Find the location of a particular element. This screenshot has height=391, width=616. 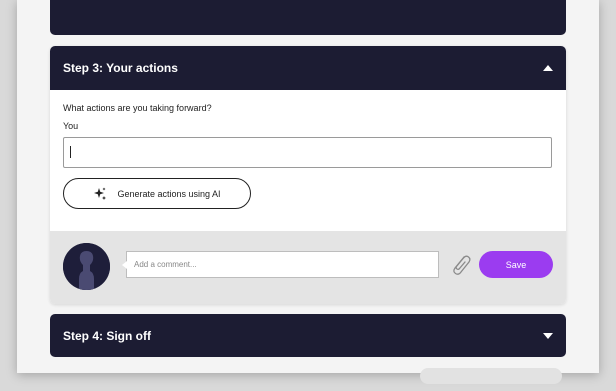

paperclip-icon is located at coordinates (460, 265).